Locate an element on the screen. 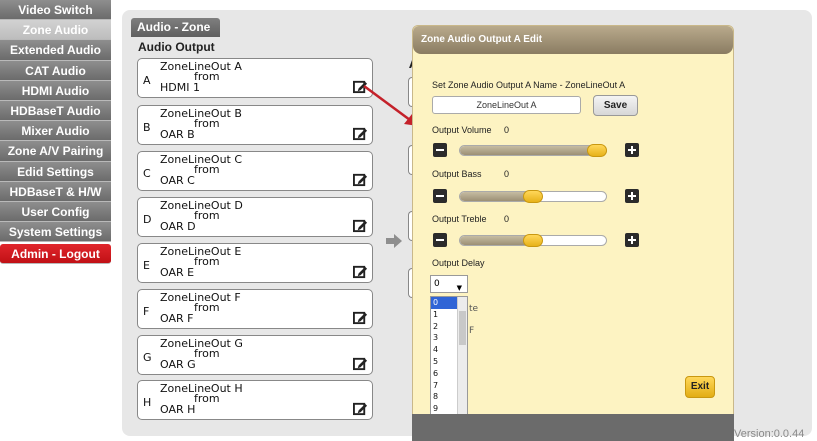 The height and width of the screenshot is (441, 817). section-title: Audio Output is located at coordinates (176, 47).